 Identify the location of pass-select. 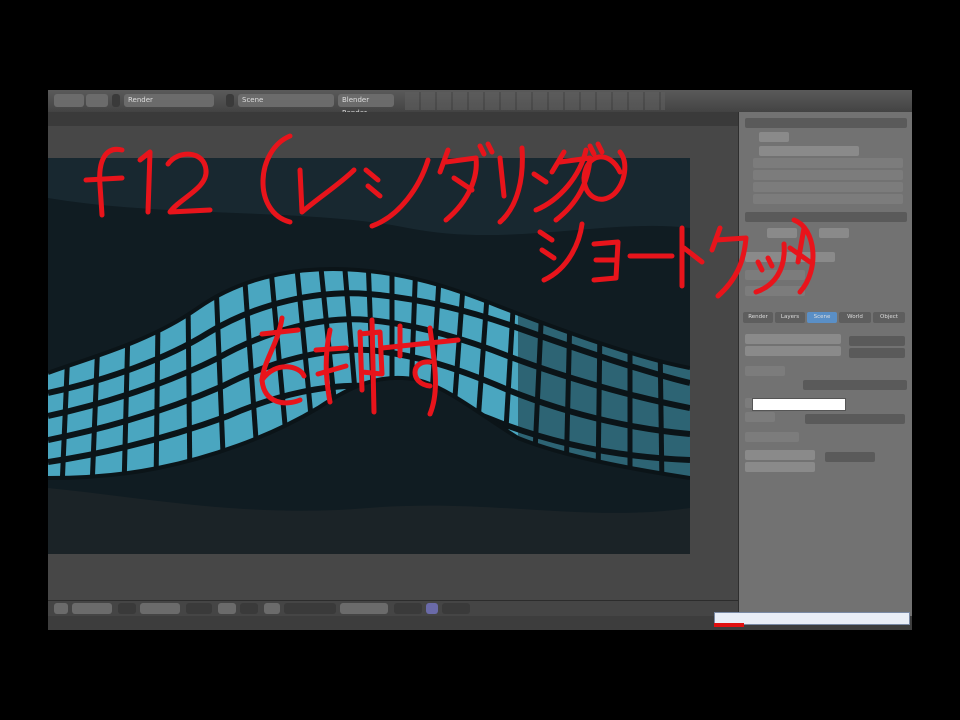
(310, 608).